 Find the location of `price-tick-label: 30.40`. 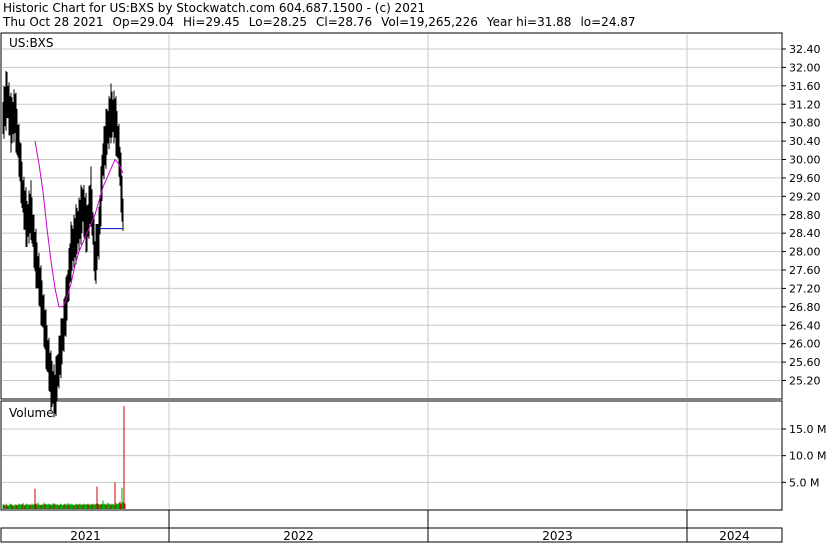

price-tick-label: 30.40 is located at coordinates (805, 141).